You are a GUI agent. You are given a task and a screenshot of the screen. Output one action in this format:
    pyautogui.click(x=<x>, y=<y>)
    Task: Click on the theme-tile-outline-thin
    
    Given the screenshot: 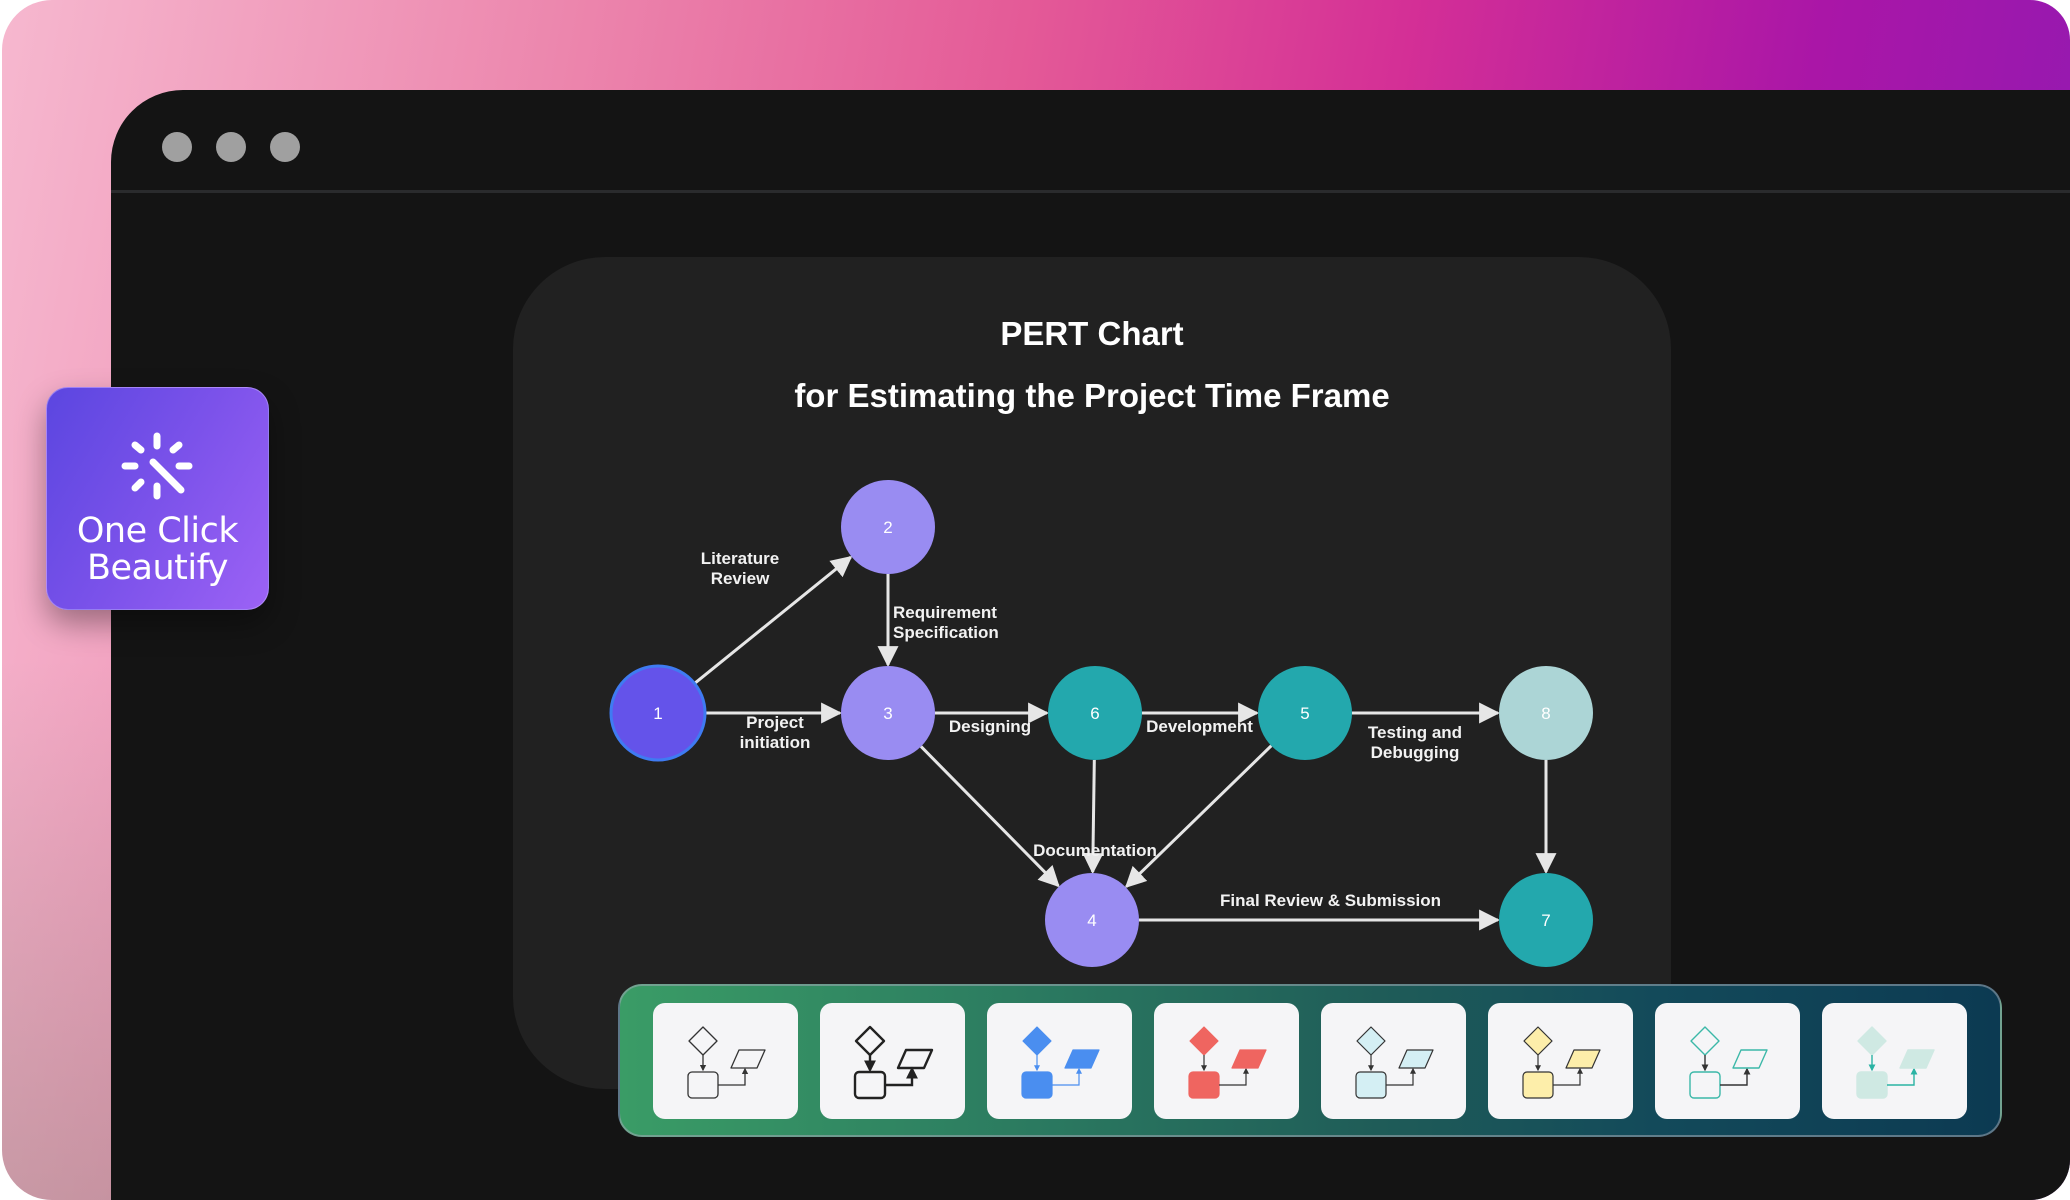 What is the action you would take?
    pyautogui.click(x=725, y=1061)
    